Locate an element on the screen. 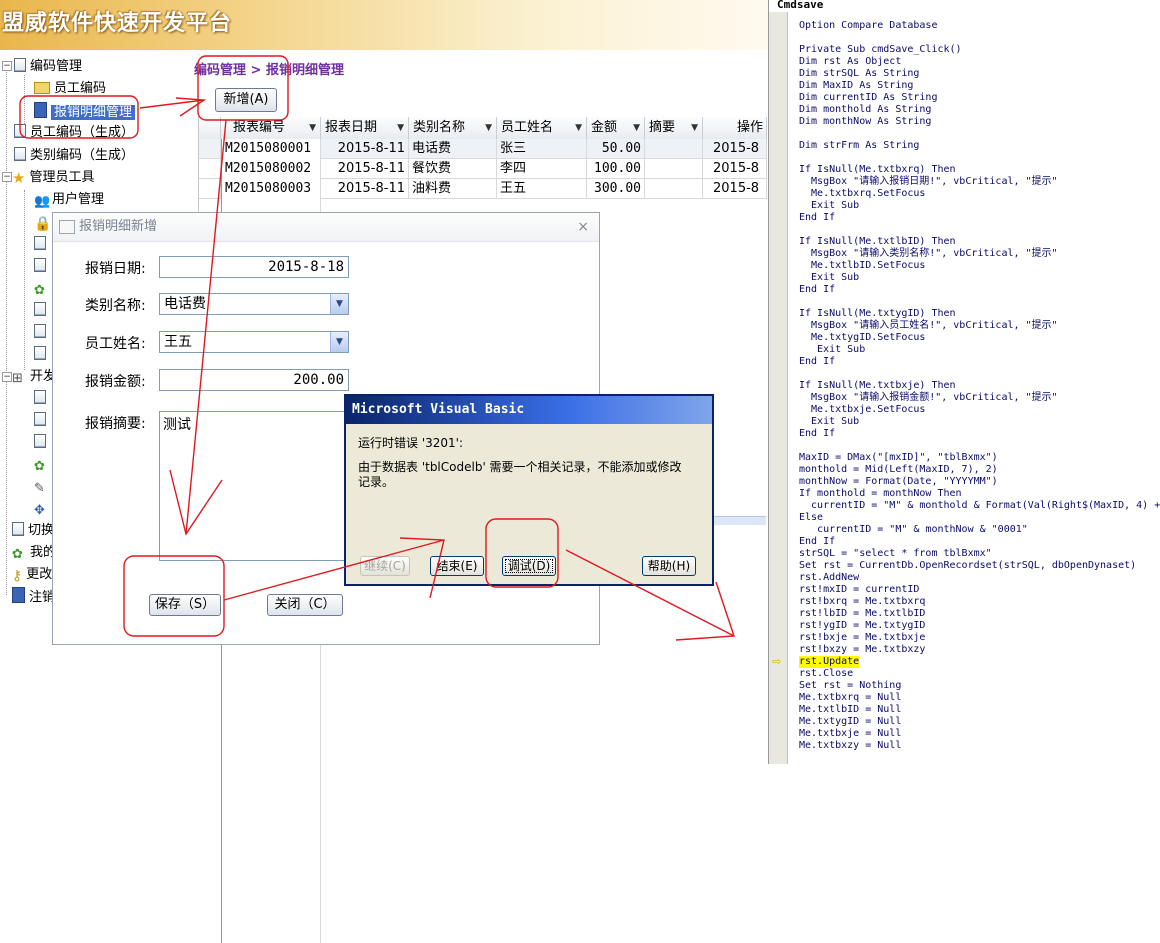 The height and width of the screenshot is (943, 1160). code-line: If IsNull(Me.txtbxje) Then is located at coordinates (979, 386).